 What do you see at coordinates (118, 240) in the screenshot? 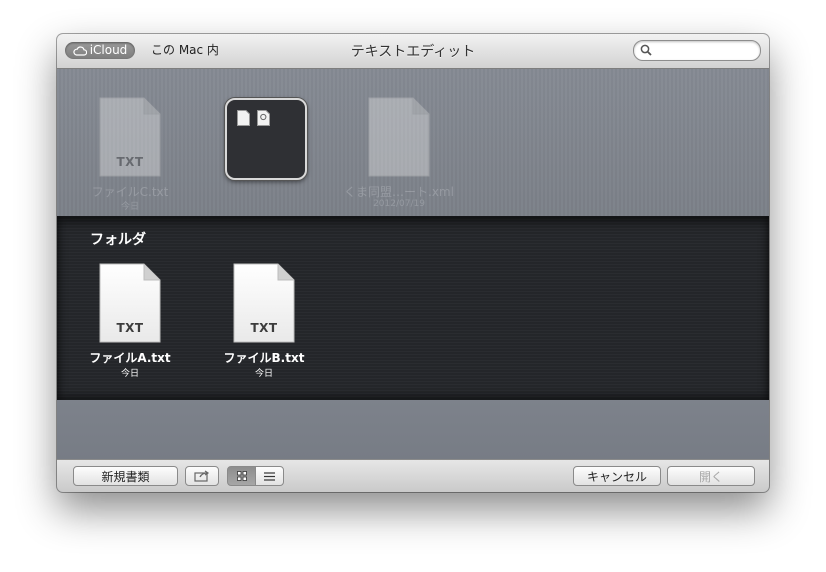
I see `folder-title: フォルダ` at bounding box center [118, 240].